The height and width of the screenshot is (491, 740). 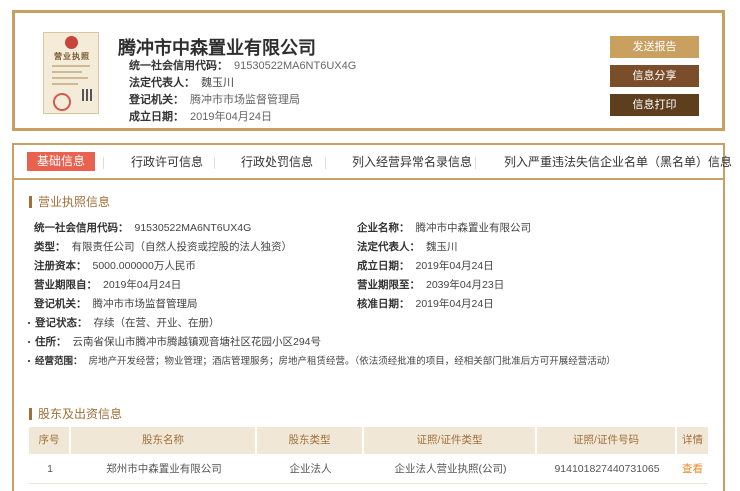 I want to click on col-cert-number: 证照/证件号码, so click(x=607, y=440).